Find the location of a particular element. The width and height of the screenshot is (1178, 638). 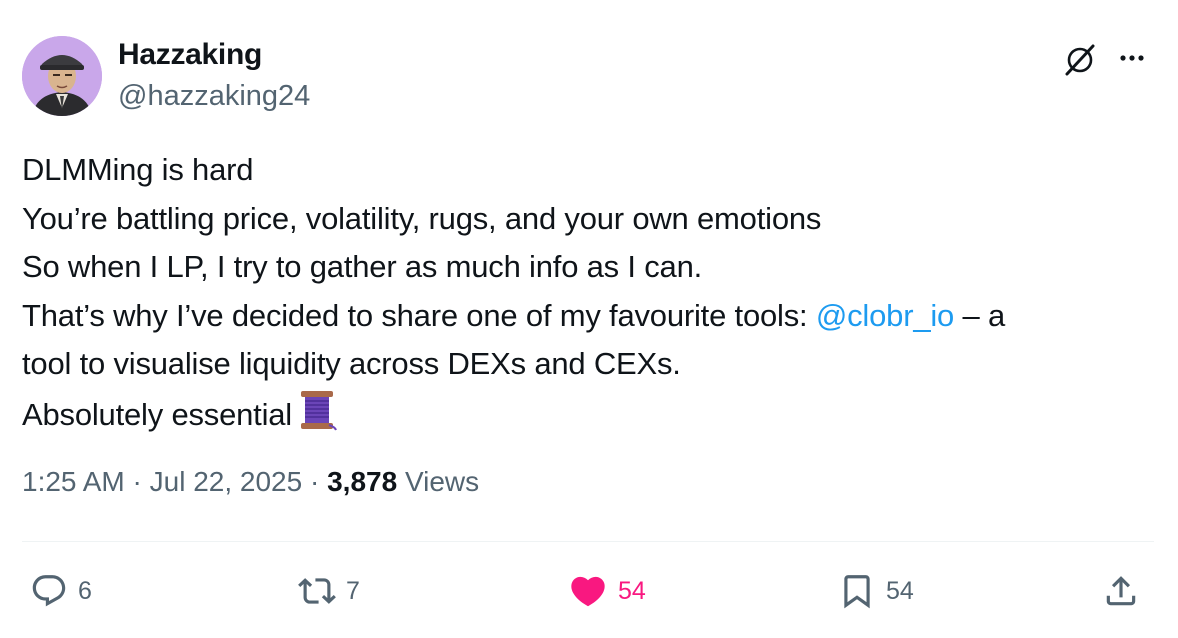

views-count: 3,878 is located at coordinates (362, 481).